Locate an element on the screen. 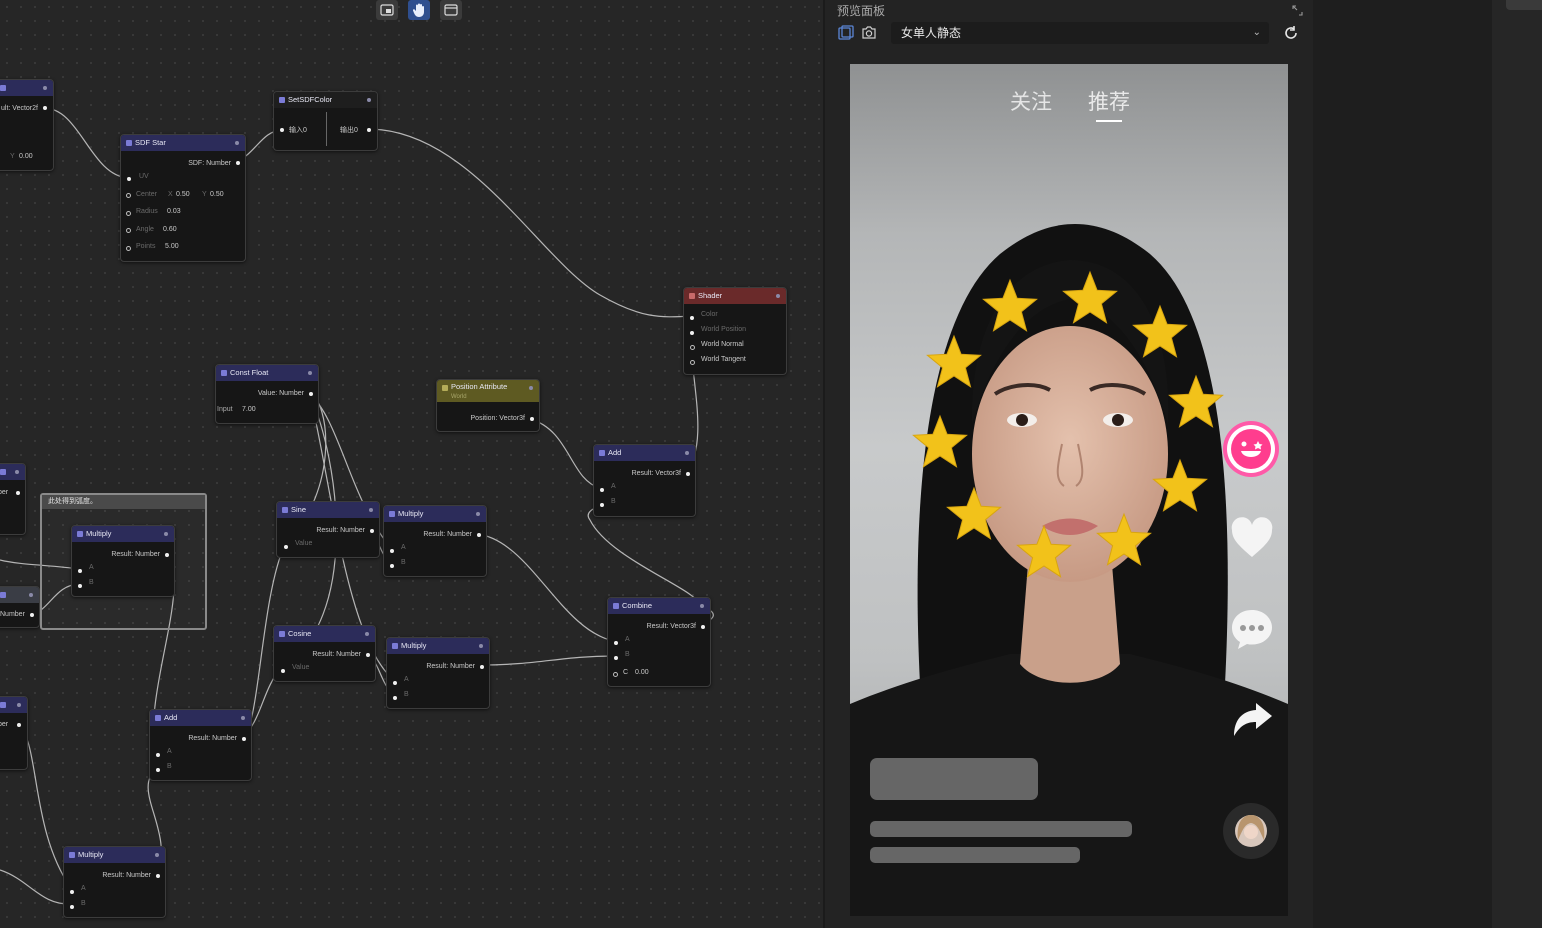  node-header: SDF Star is located at coordinates (183, 143).